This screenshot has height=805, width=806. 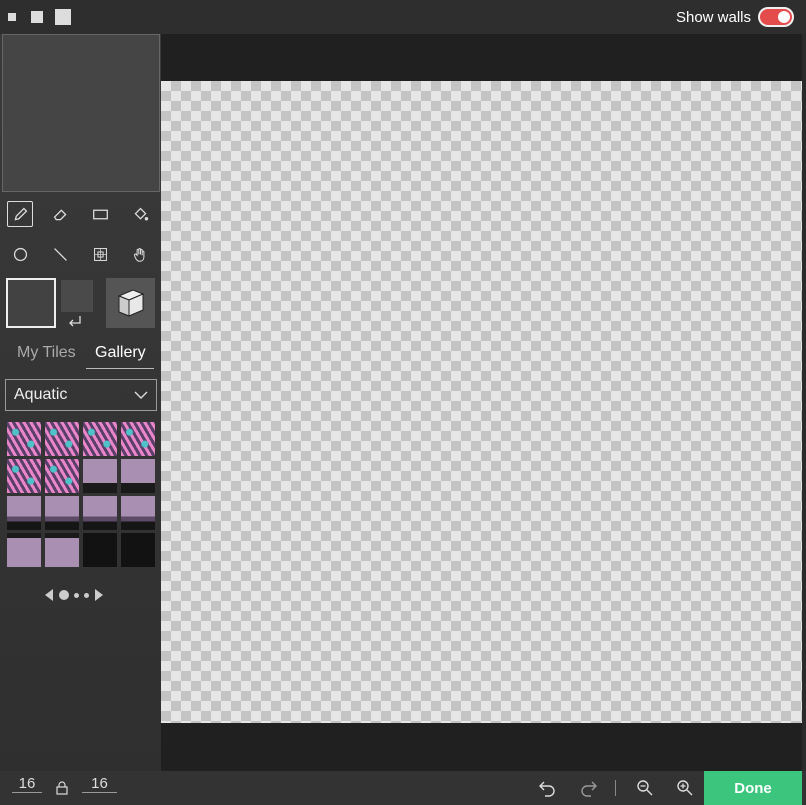 I want to click on rectangle-tool, so click(x=100, y=214).